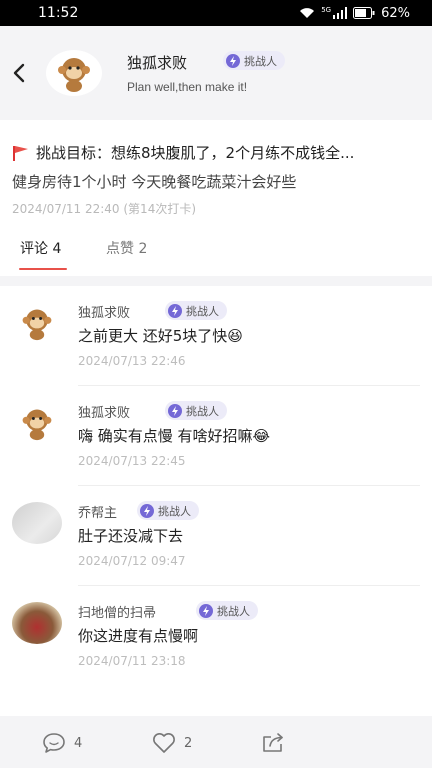 The height and width of the screenshot is (768, 432). I want to click on like-button: 2, so click(172, 743).